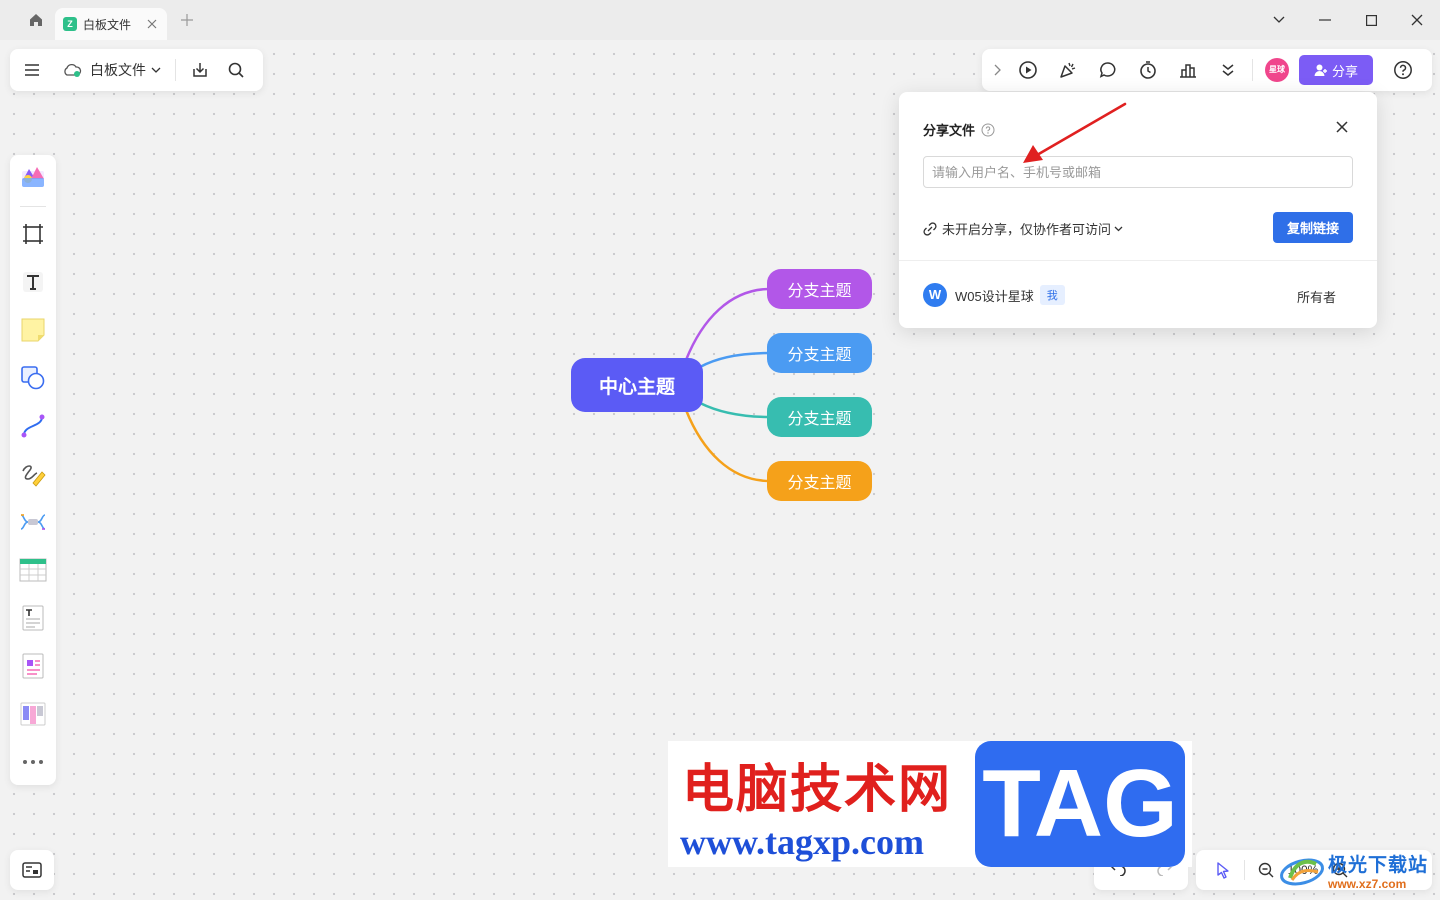 This screenshot has width=1440, height=900. Describe the element at coordinates (637, 385) in the screenshot. I see `mindmap-center-topic: 中心主题` at that location.